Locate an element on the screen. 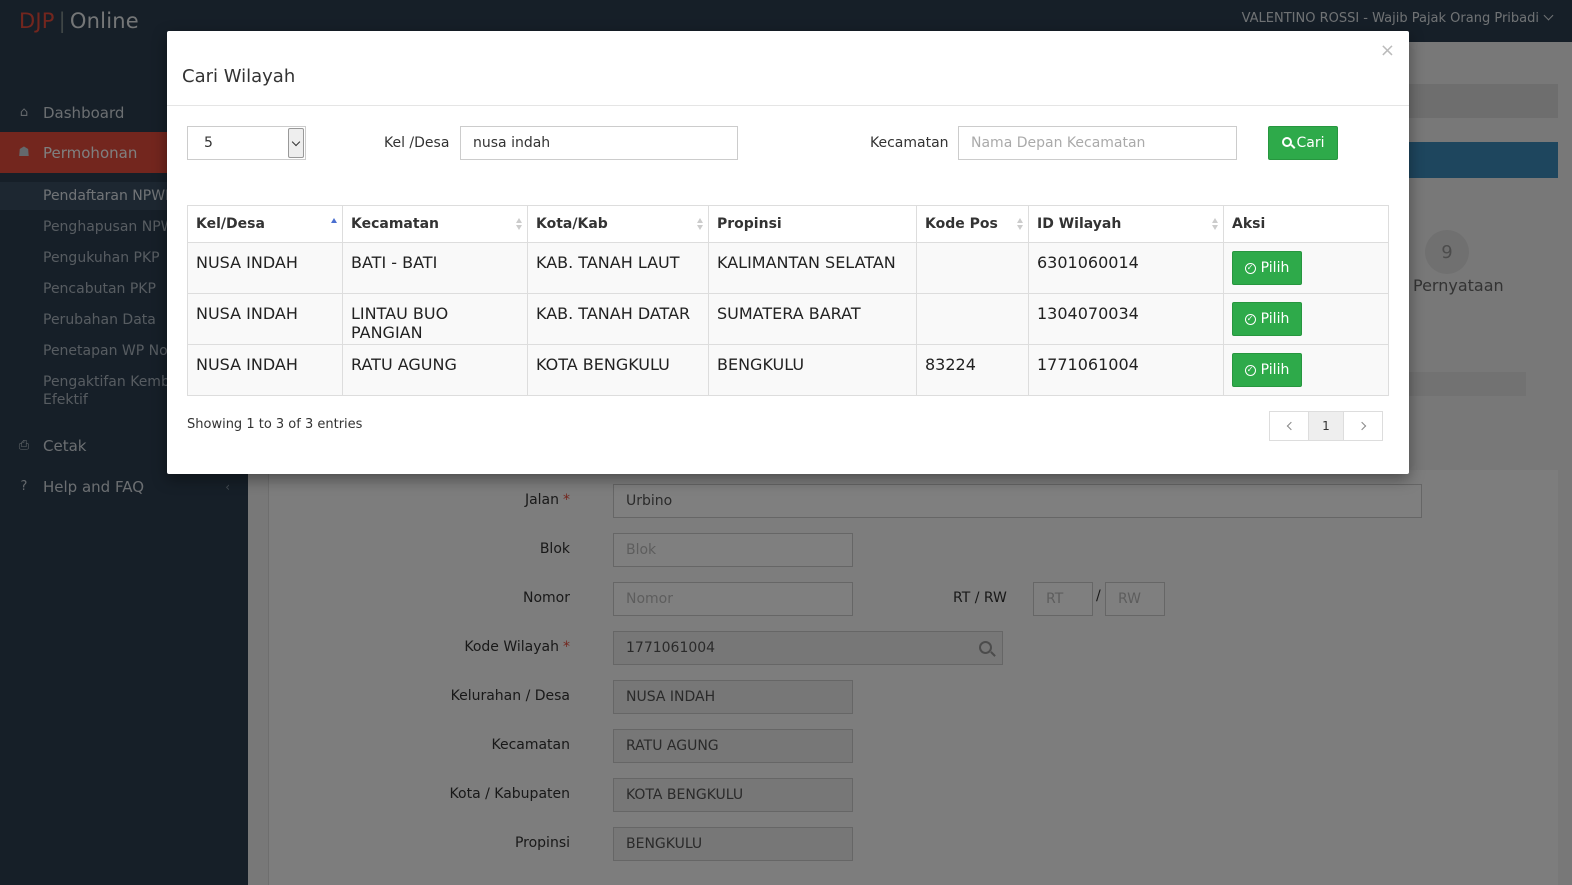 This screenshot has height=885, width=1572. modal-divider is located at coordinates (788, 105).